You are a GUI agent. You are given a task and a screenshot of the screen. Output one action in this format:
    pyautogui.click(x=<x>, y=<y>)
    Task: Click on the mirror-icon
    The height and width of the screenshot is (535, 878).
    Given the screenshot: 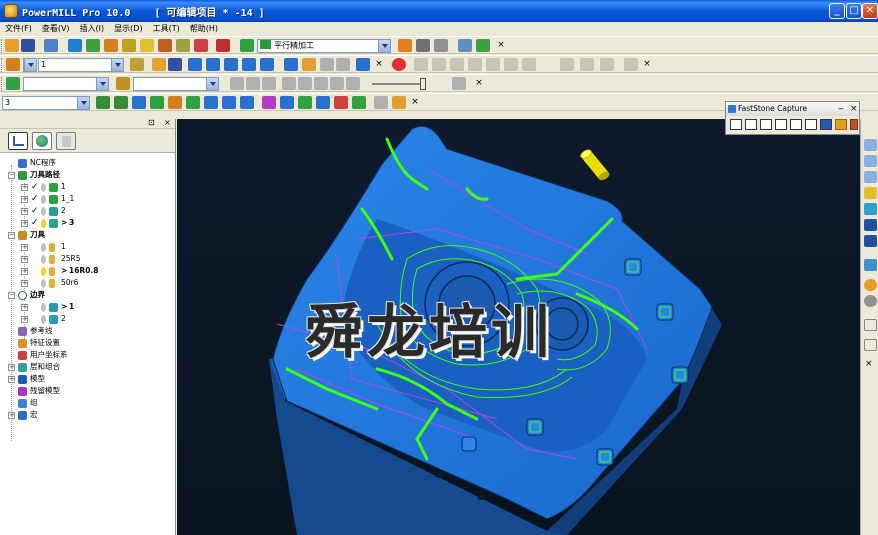 What is the action you would take?
    pyautogui.click(x=229, y=102)
    